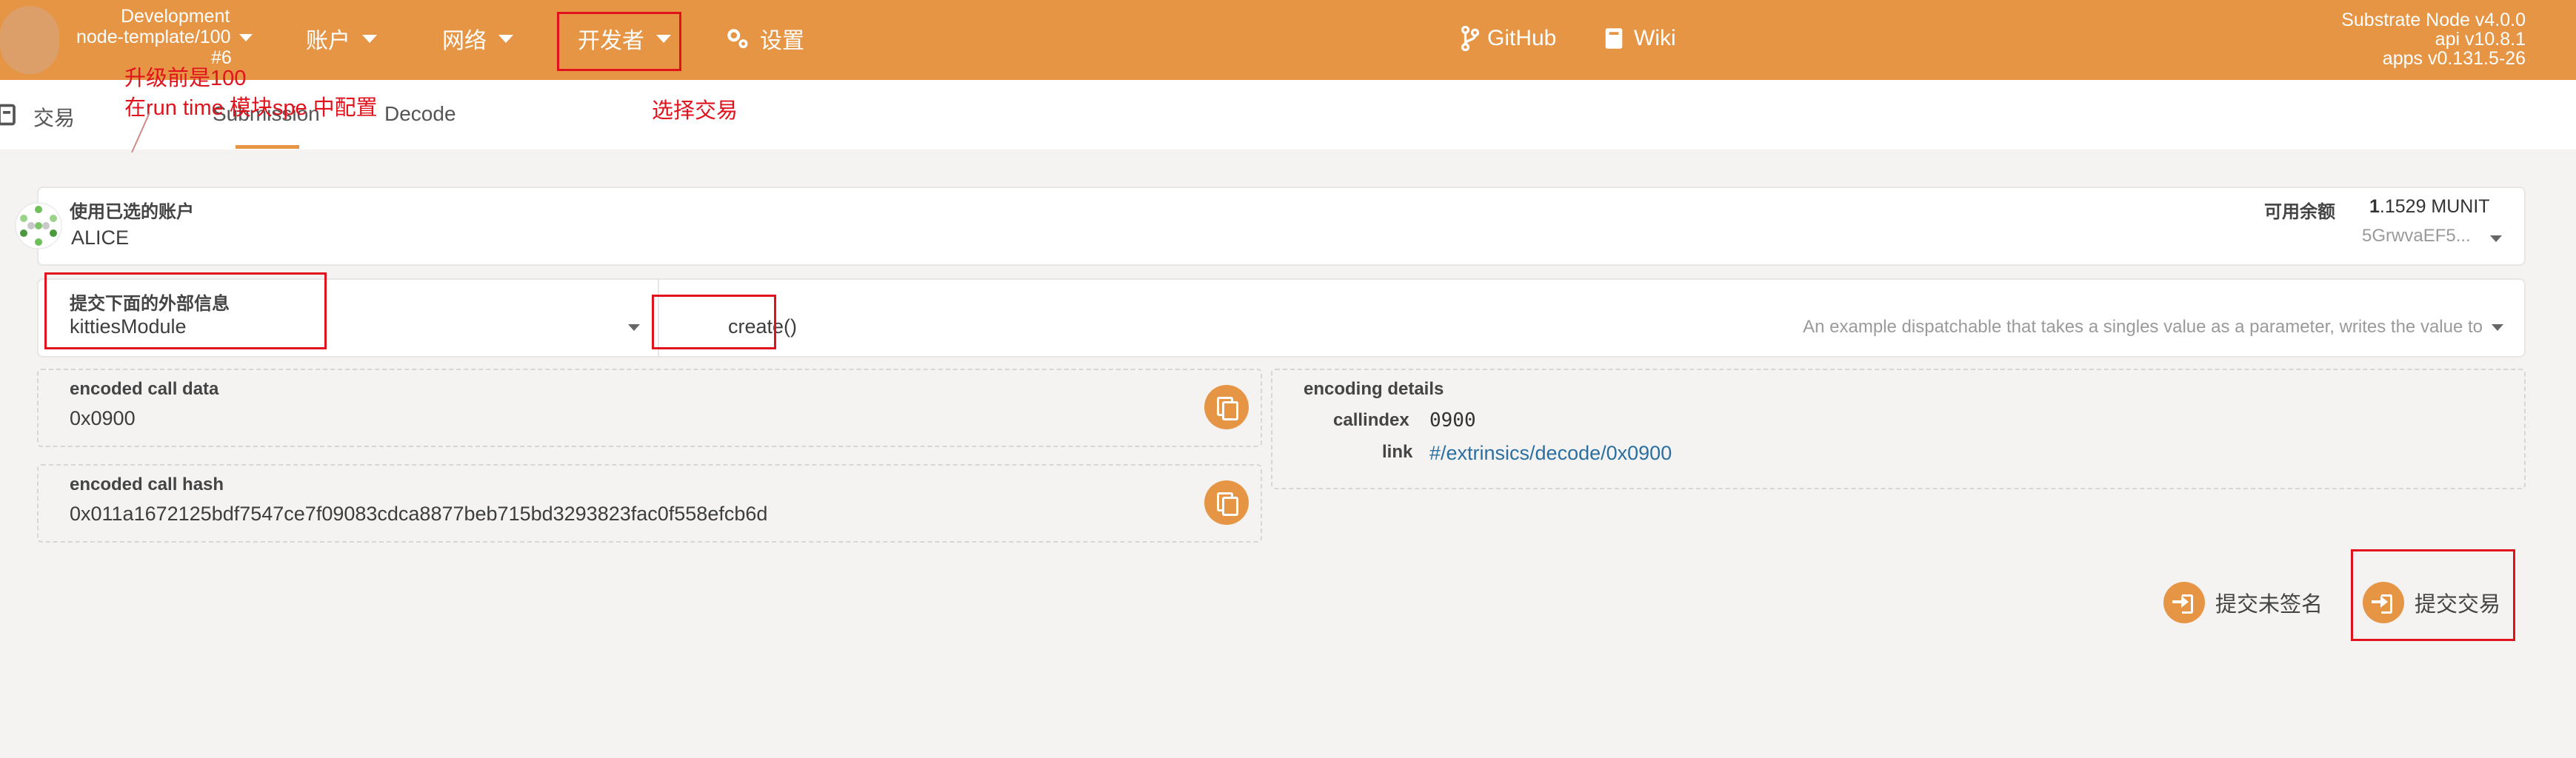 This screenshot has width=2576, height=758. Describe the element at coordinates (1452, 420) in the screenshot. I see `callindex-value: 0900` at that location.